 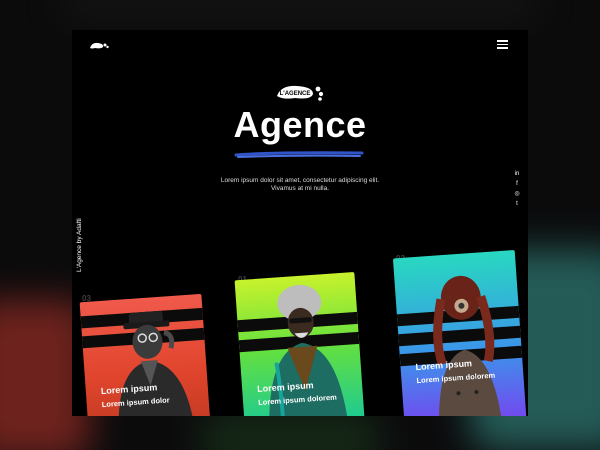 What do you see at coordinates (145, 354) in the screenshot?
I see `portfolio-card: Lorem ipsum Lorem ipsum dolor` at bounding box center [145, 354].